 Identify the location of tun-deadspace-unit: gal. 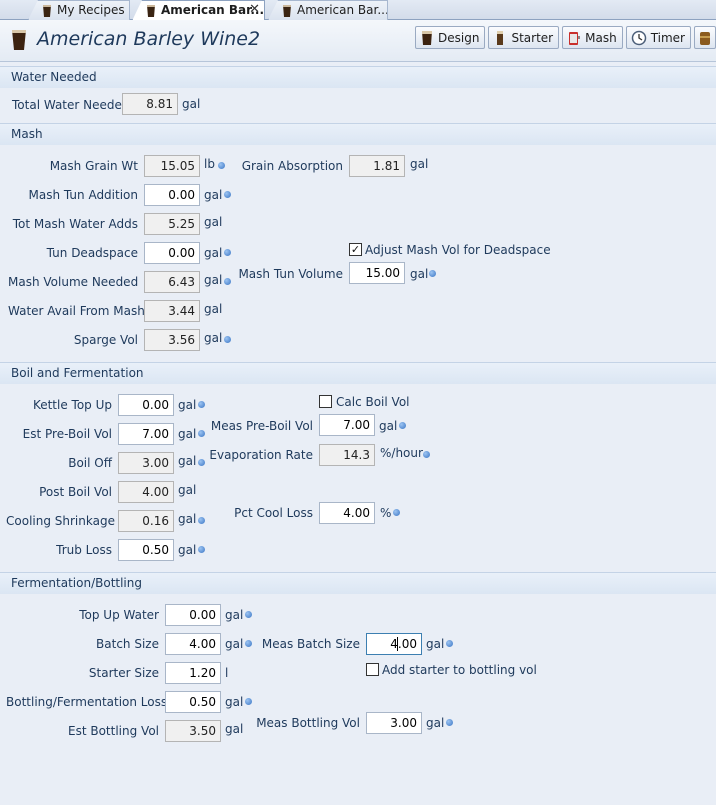
(213, 253).